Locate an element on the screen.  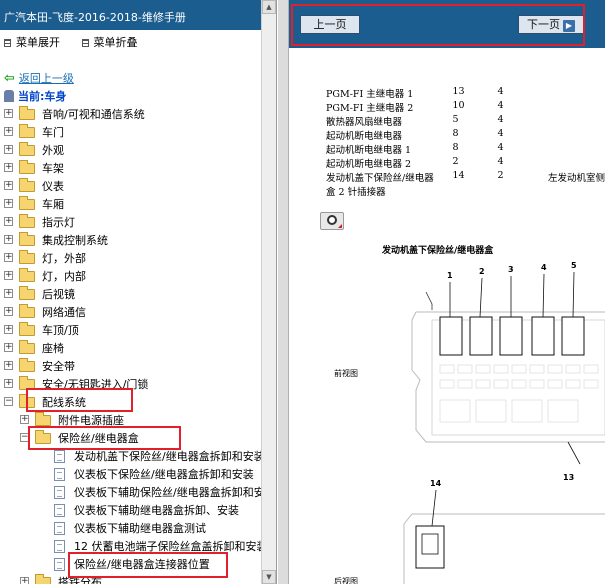
manual-title: 广汽本田-飞度-2016-2018-维修手册 is located at coordinates (131, 15).